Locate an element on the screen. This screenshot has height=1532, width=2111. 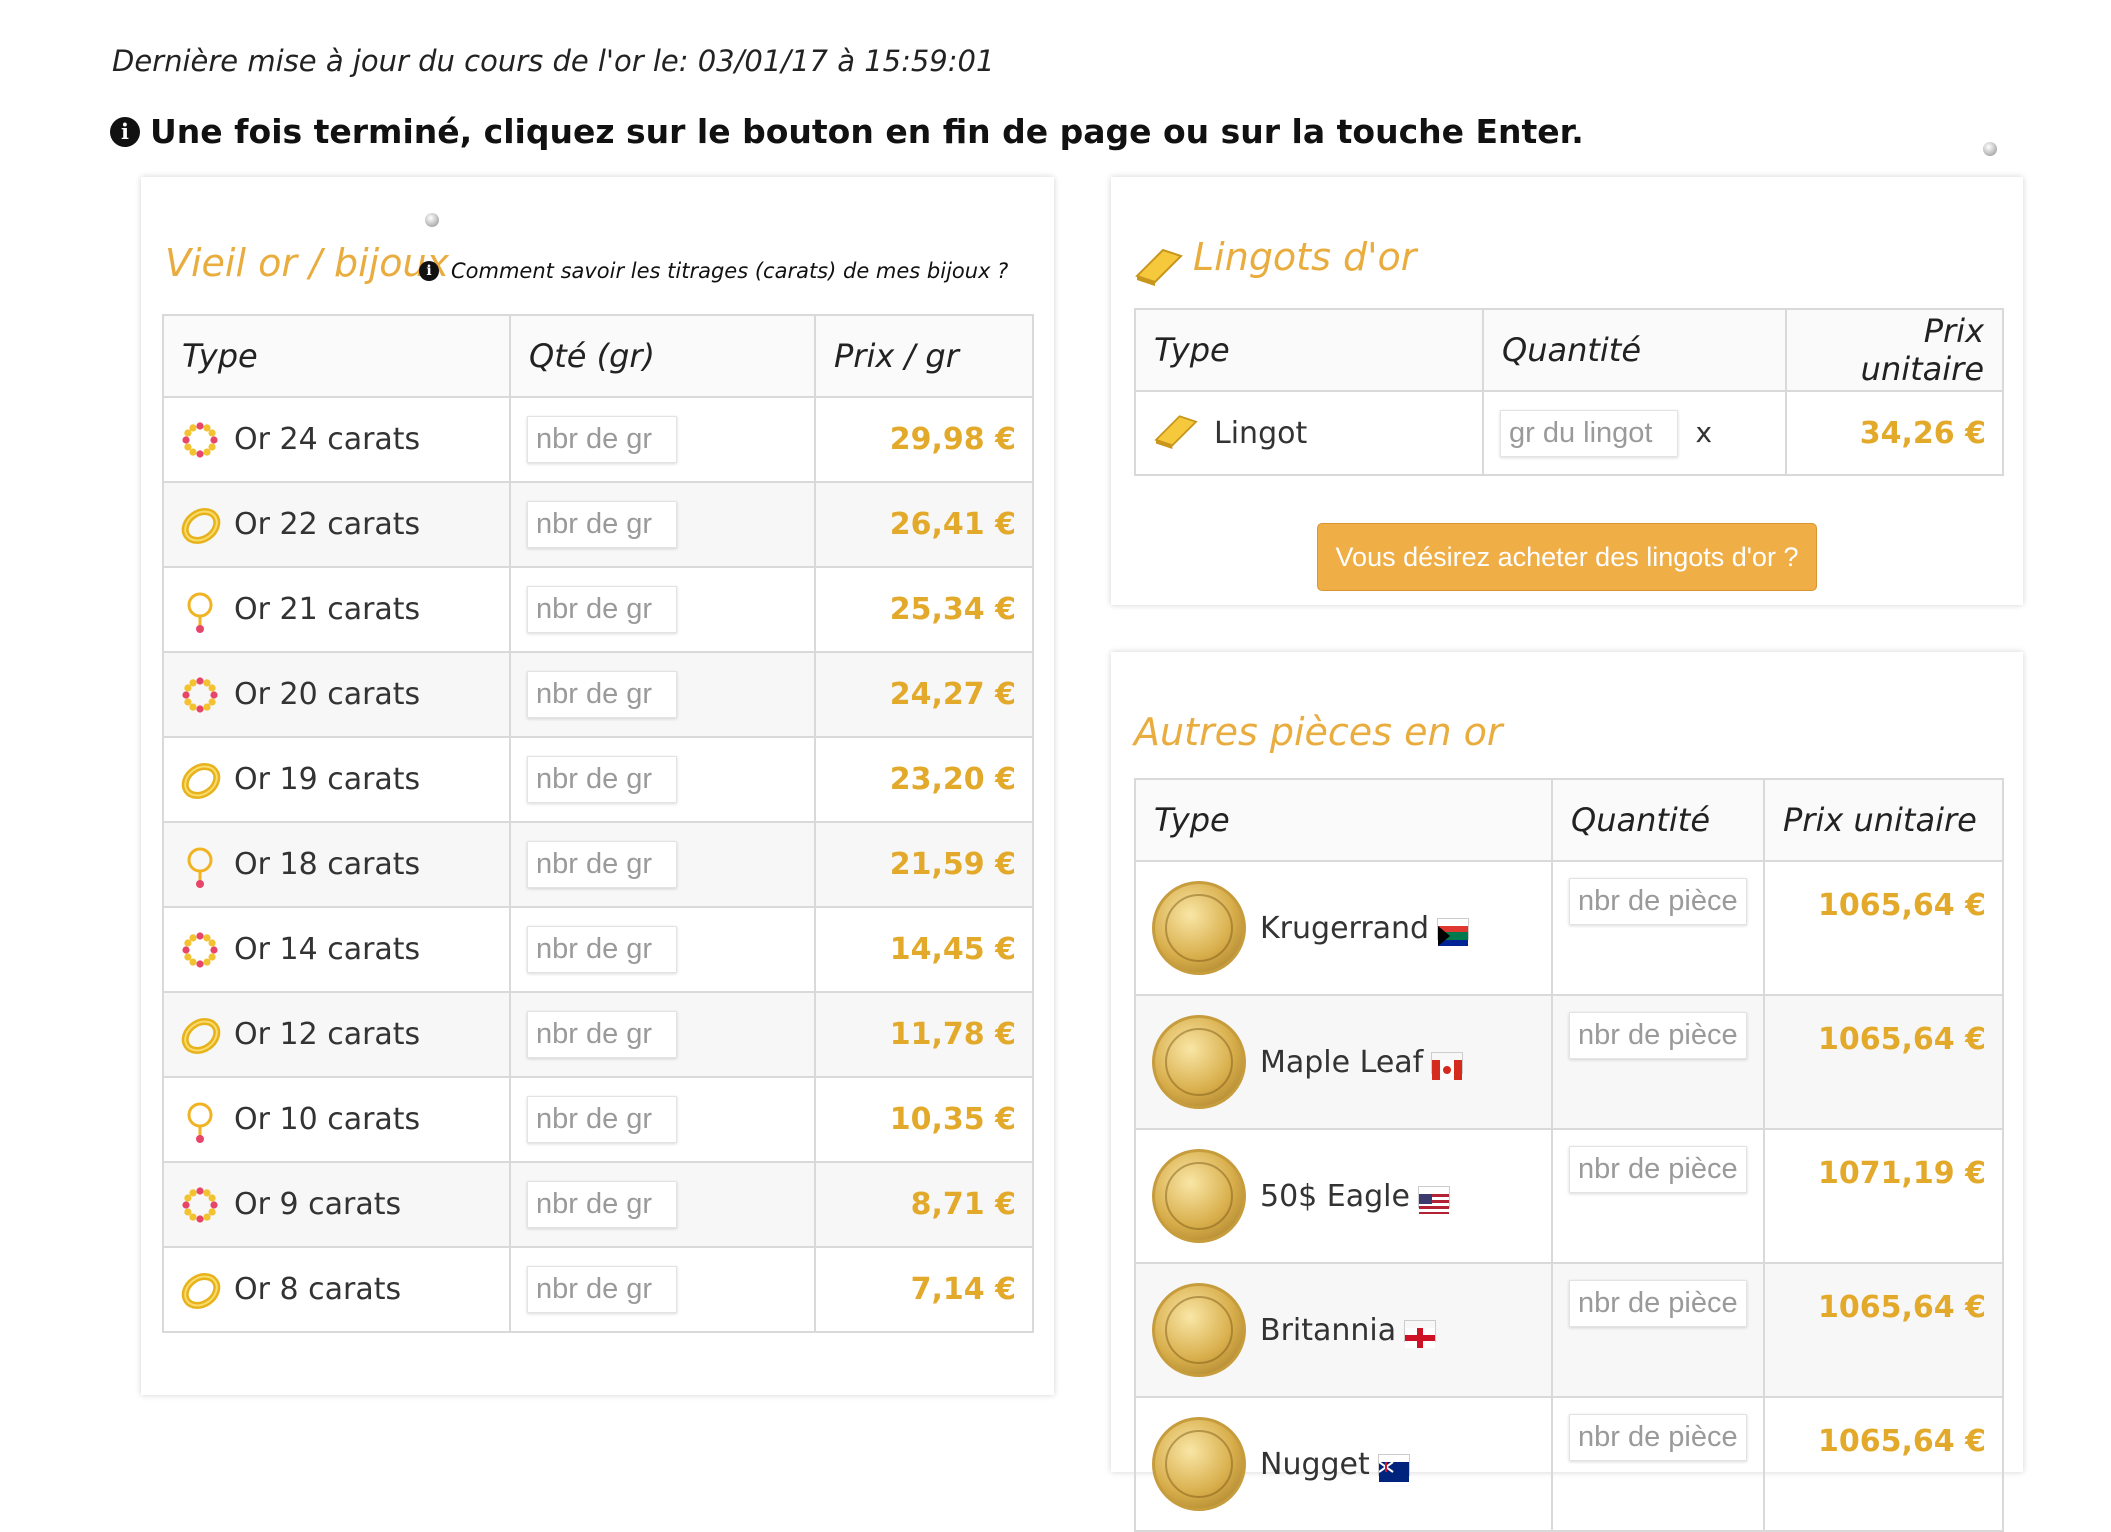
carat-label: Or 8 carats is located at coordinates (318, 1289).